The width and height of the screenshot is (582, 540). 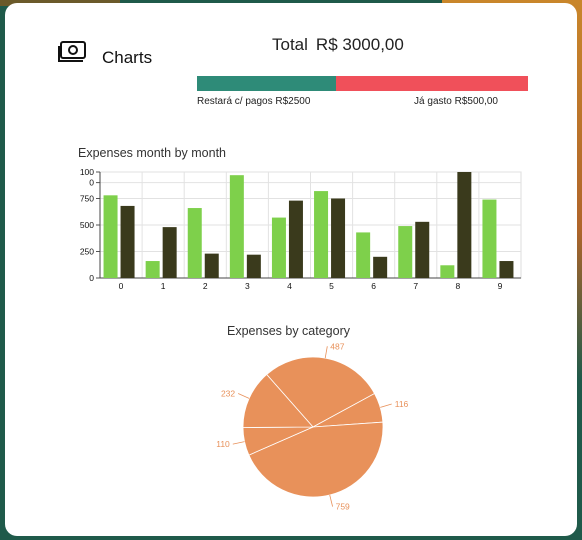 I want to click on pie-slice-label: 116, so click(x=402, y=404).